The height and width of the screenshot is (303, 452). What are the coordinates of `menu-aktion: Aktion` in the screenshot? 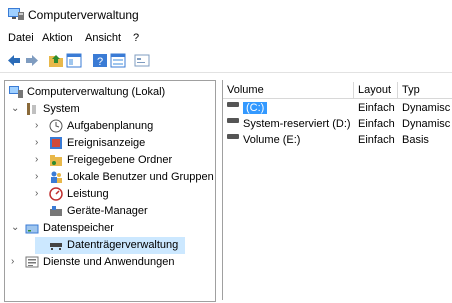 It's located at (57, 38).